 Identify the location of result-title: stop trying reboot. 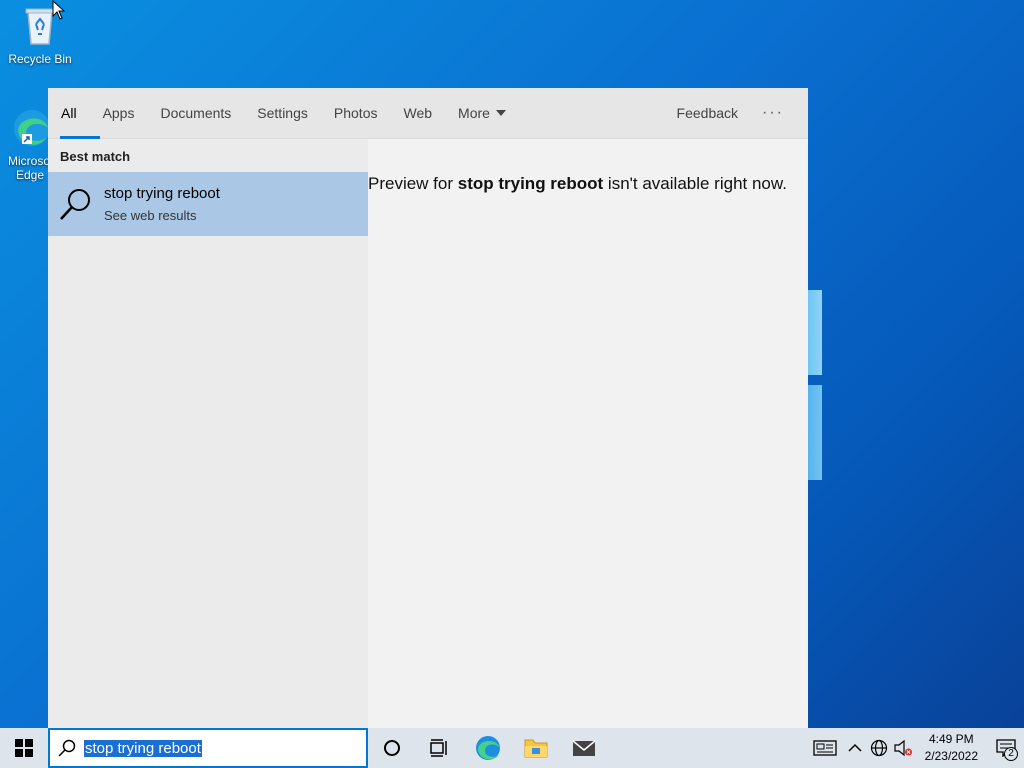
(162, 193).